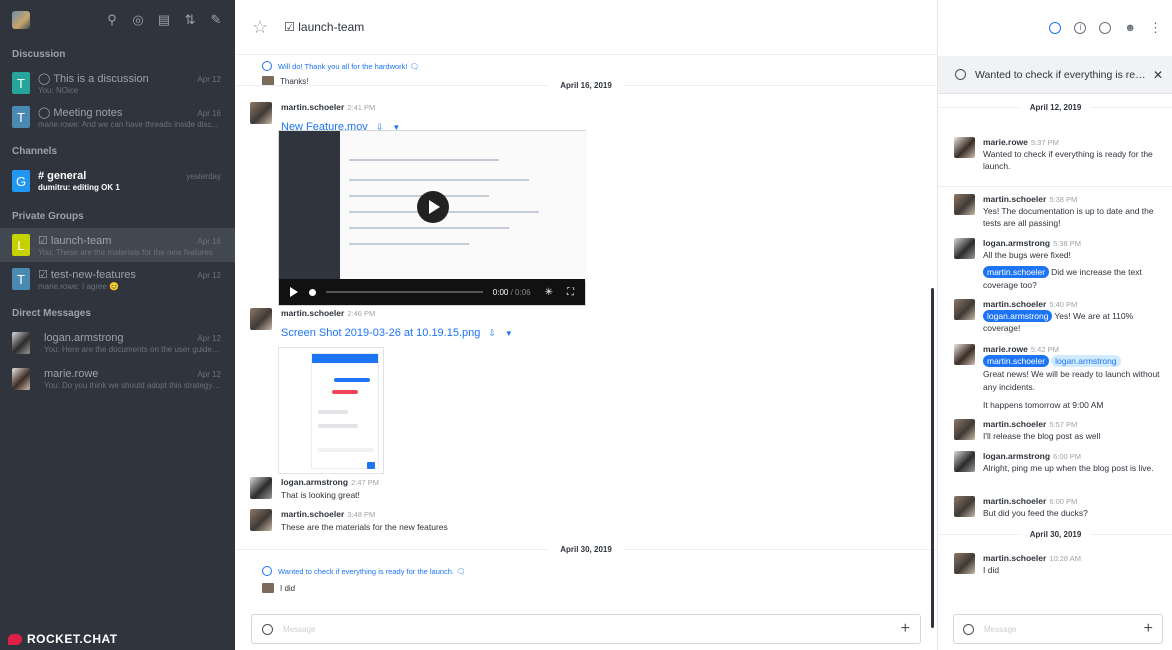  What do you see at coordinates (1059, 564) in the screenshot?
I see `thread-message: martin.schoeler 10:28 AM I did` at bounding box center [1059, 564].